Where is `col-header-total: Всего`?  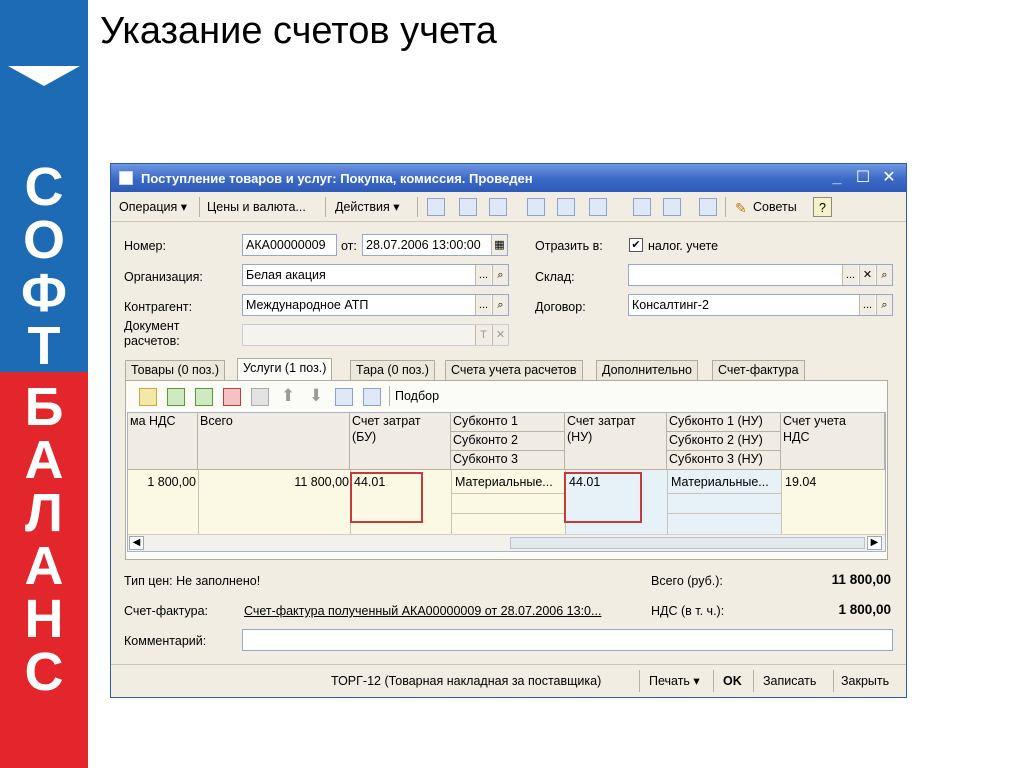 col-header-total: Всего is located at coordinates (274, 441).